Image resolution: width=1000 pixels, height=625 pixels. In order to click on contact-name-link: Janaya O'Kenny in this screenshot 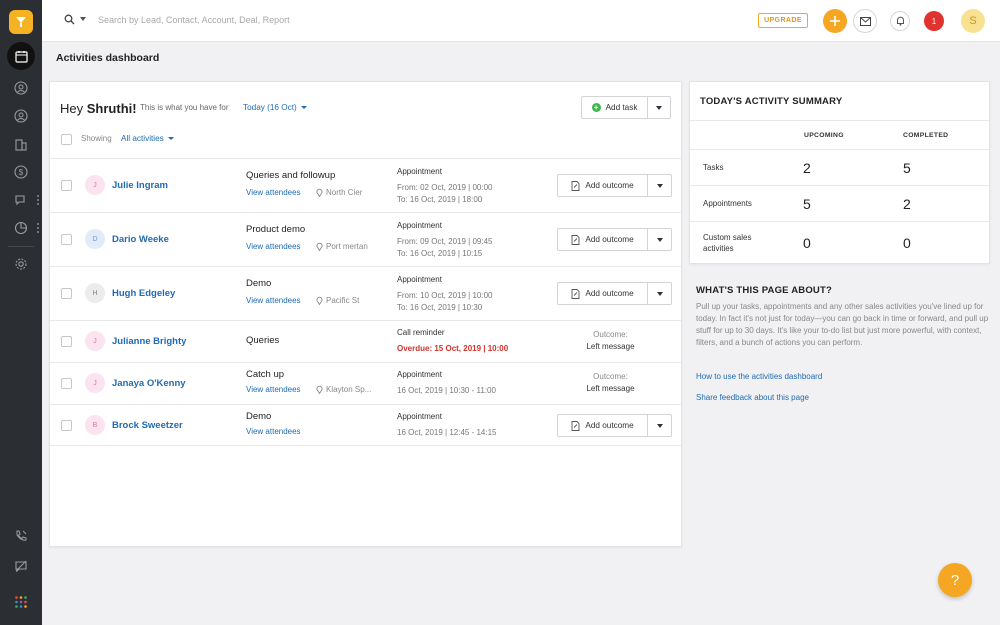, I will do `click(149, 383)`.